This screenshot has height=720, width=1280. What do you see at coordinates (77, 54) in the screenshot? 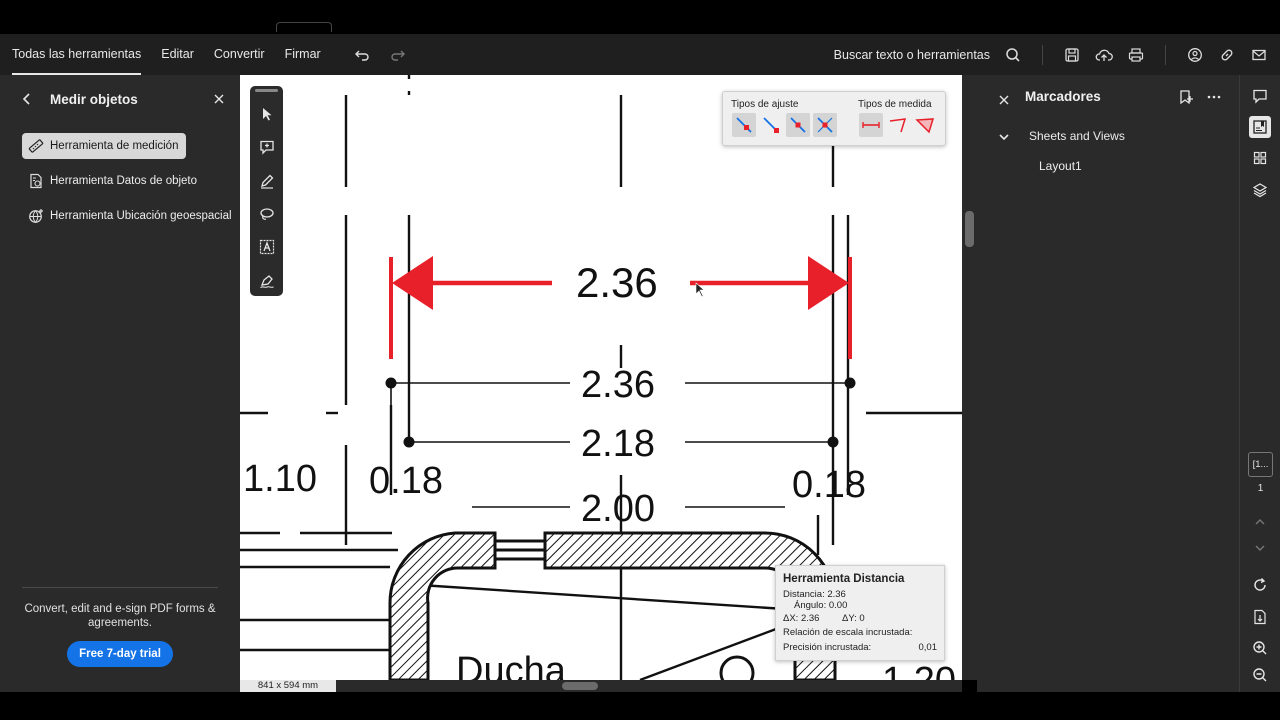
I see `menu-all-tools: Todas las herramientas` at bounding box center [77, 54].